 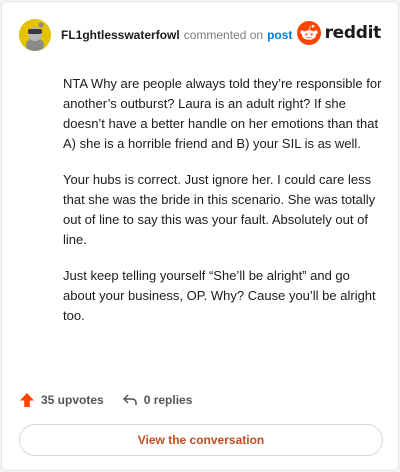 What do you see at coordinates (120, 35) in the screenshot?
I see `username: FL1ghtlesswaterfowl` at bounding box center [120, 35].